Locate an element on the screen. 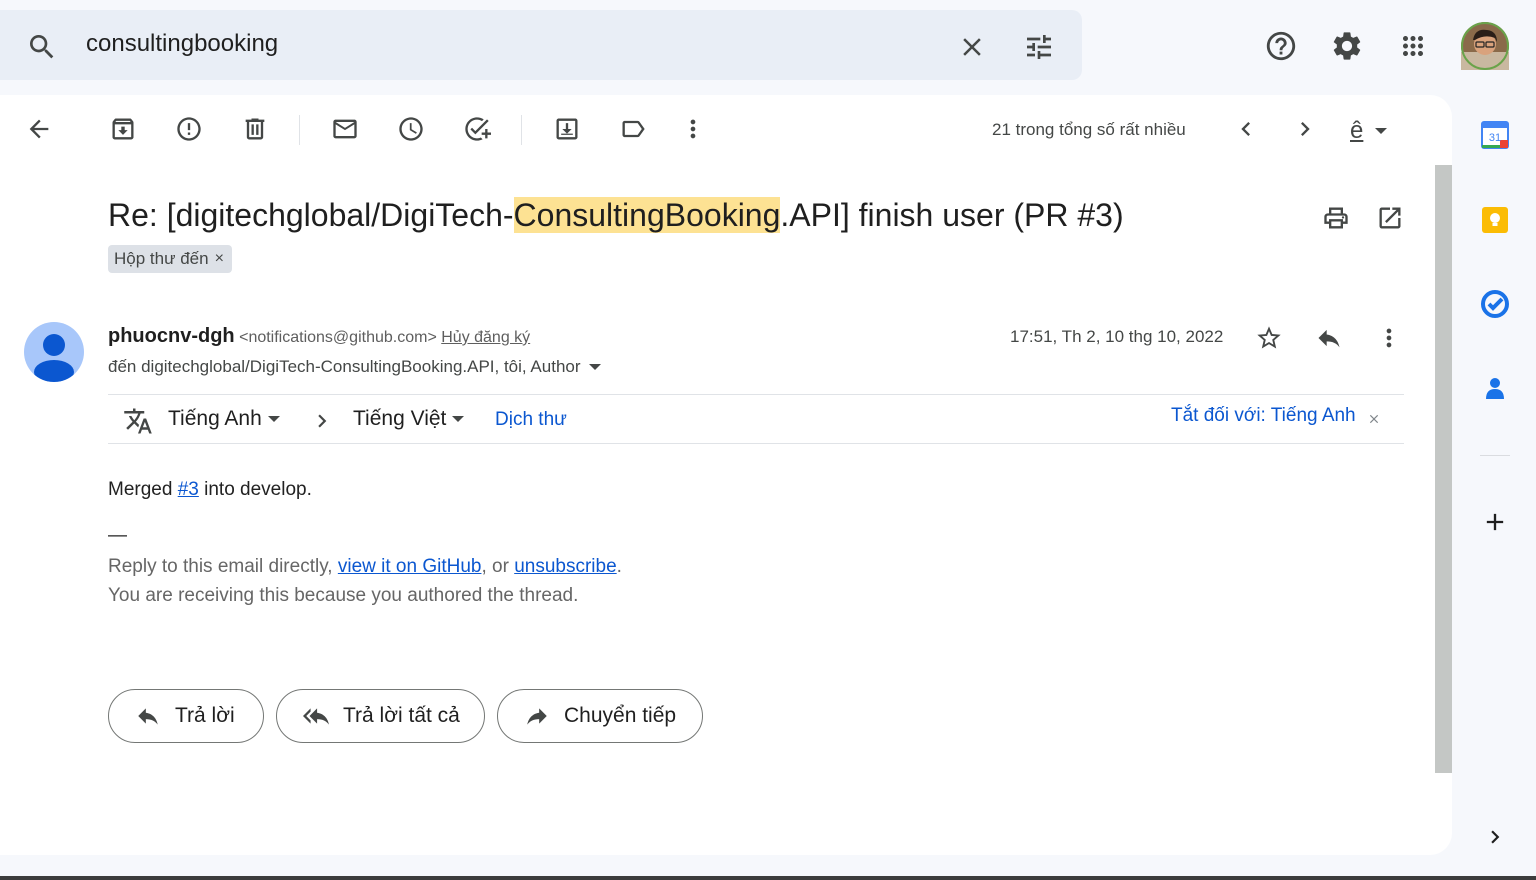  forward-button: Chuyển tiếp is located at coordinates (600, 716).